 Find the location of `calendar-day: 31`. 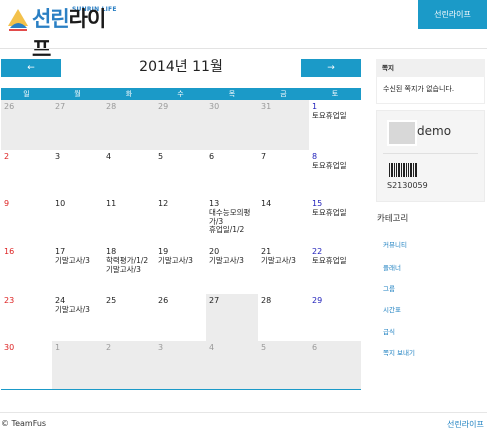

calendar-day: 31 is located at coordinates (283, 125).